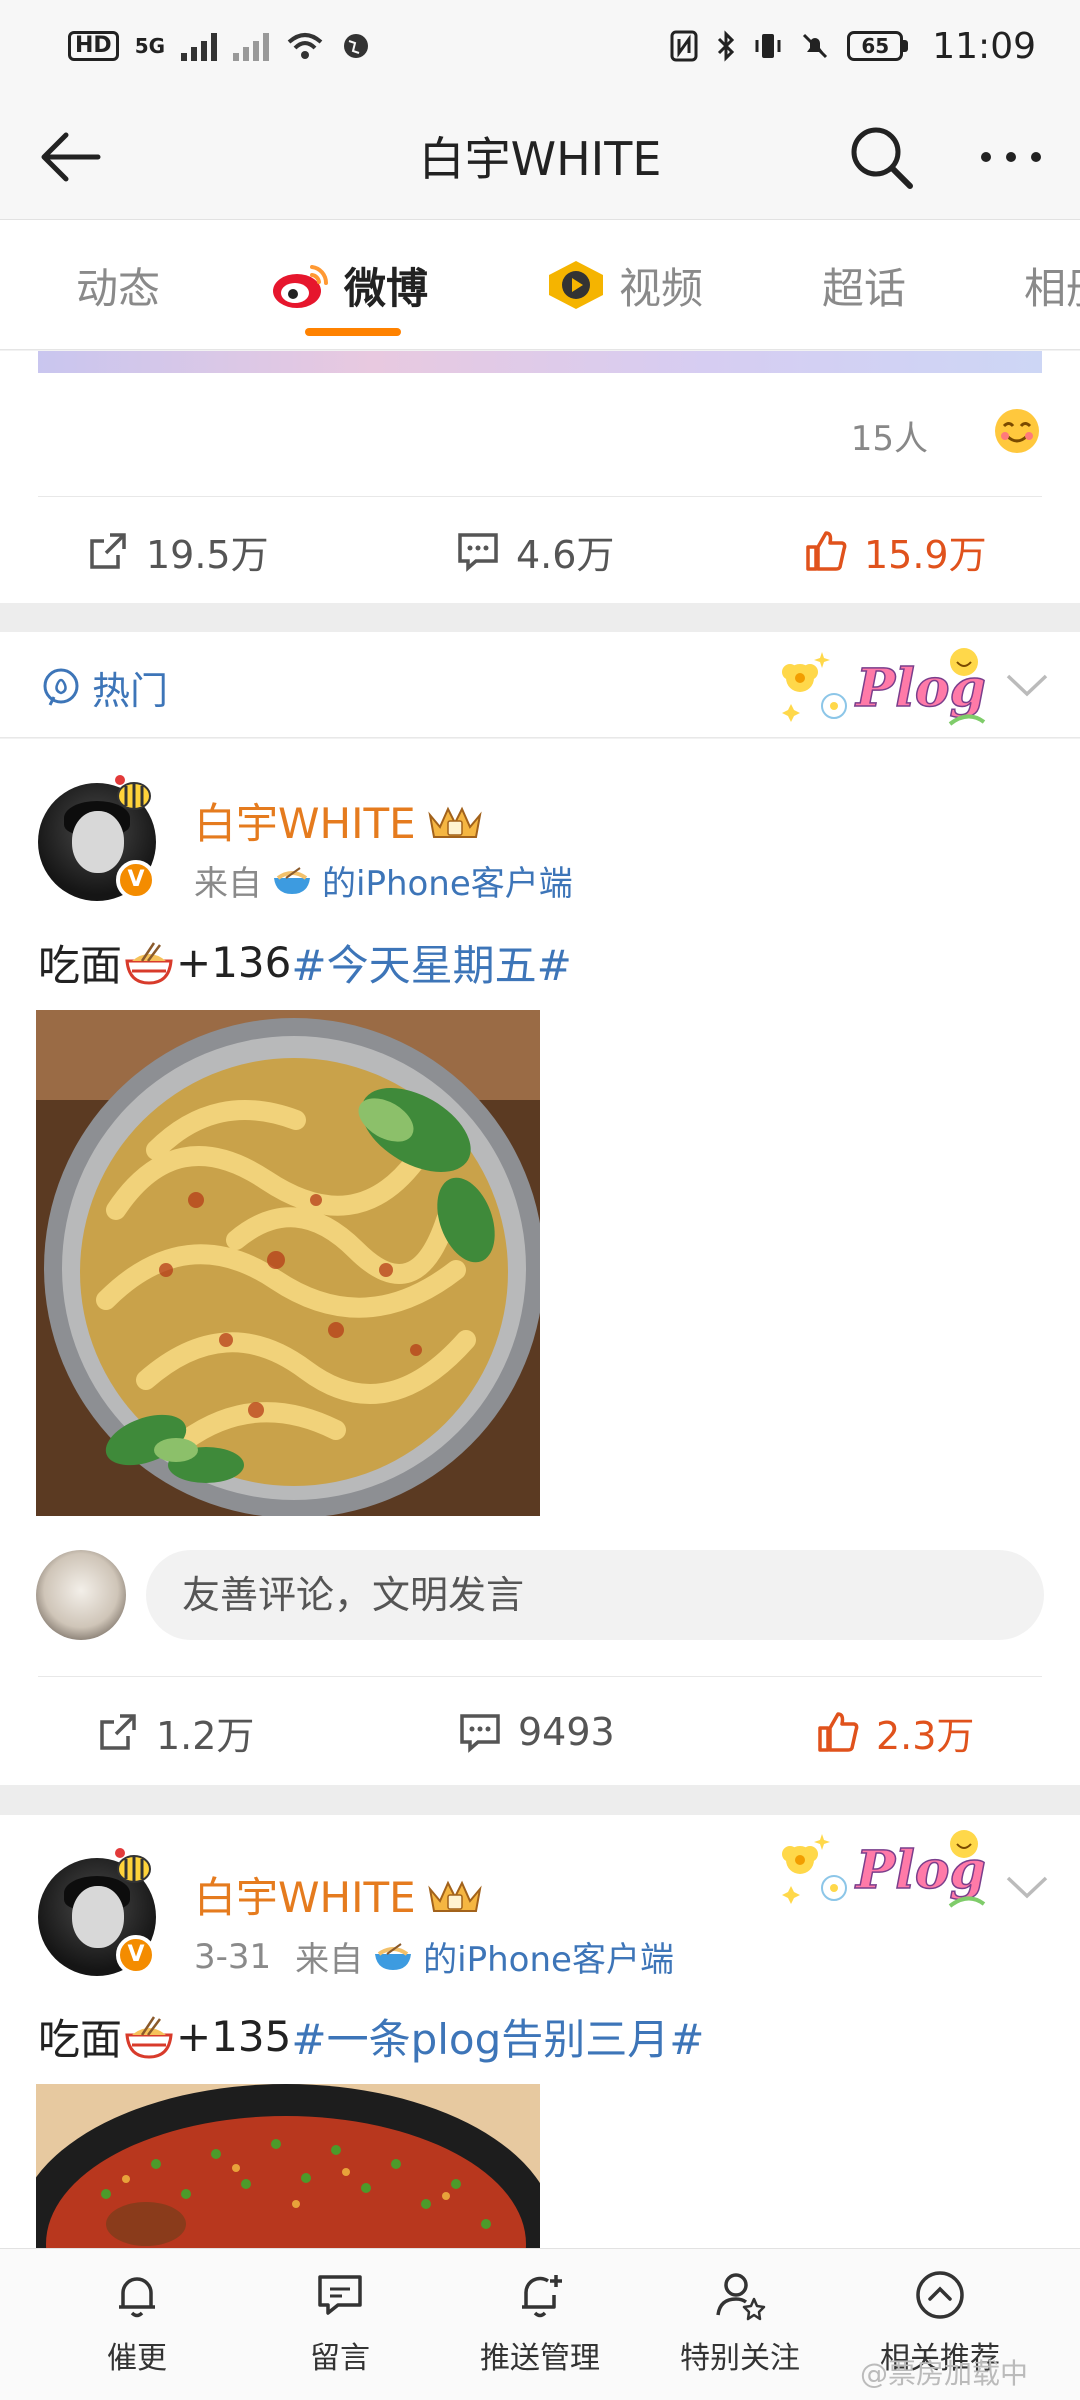 Image resolution: width=1080 pixels, height=2400 pixels. I want to click on nfc-icon, so click(684, 46).